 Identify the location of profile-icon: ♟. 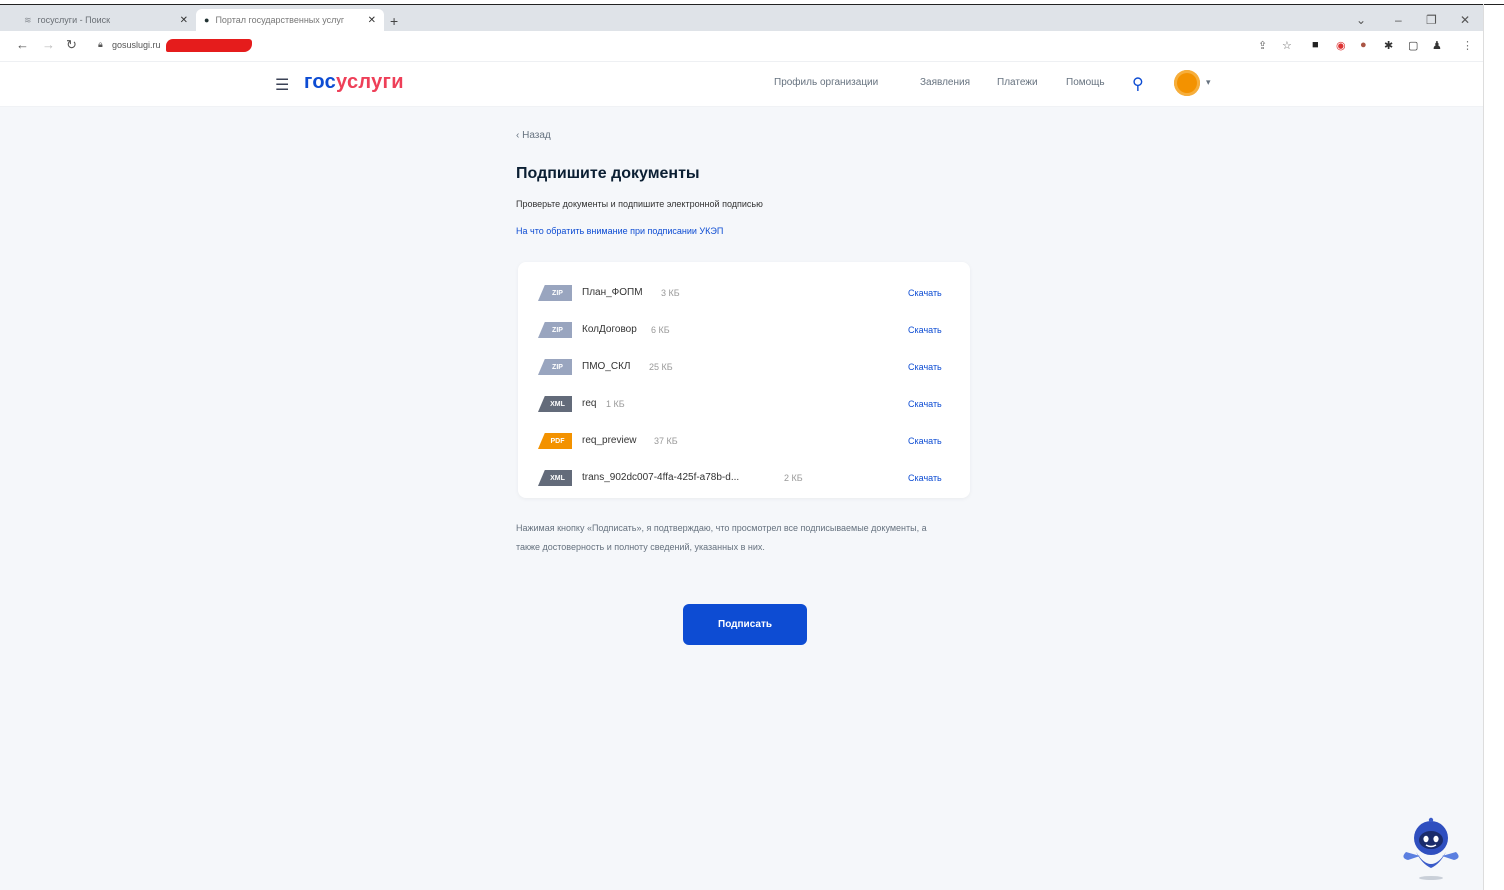
(1437, 45).